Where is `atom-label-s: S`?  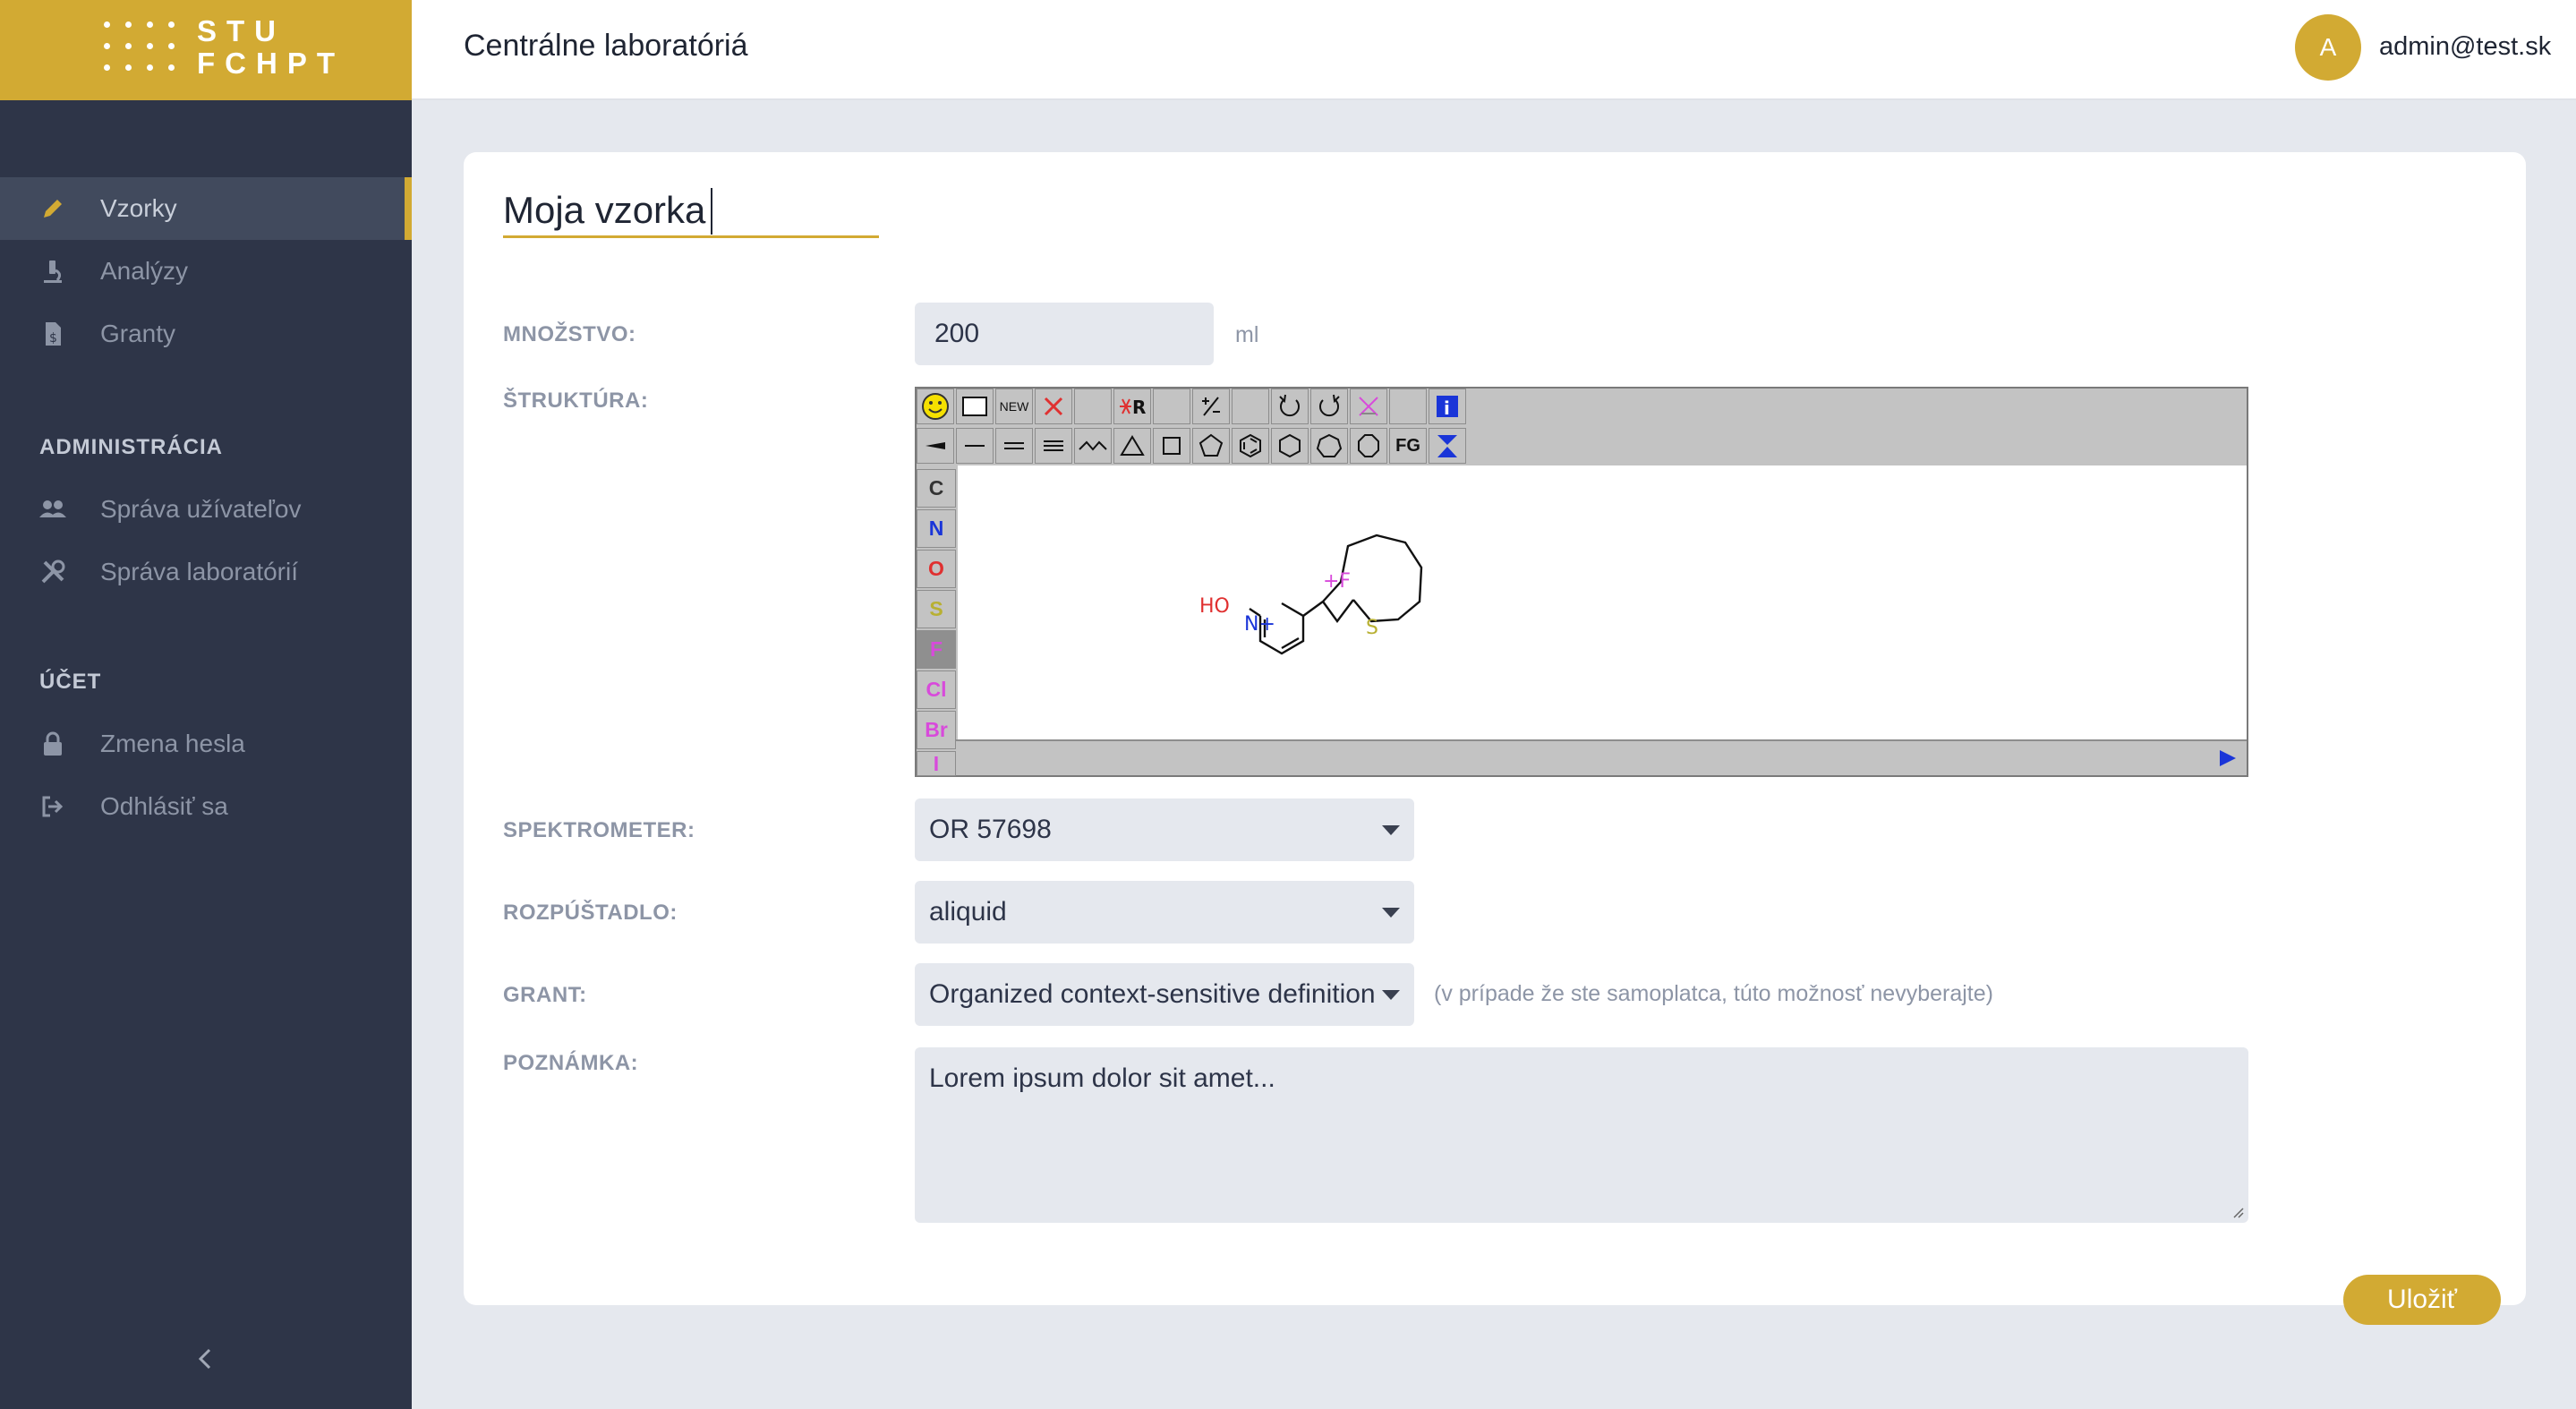 atom-label-s: S is located at coordinates (1372, 628).